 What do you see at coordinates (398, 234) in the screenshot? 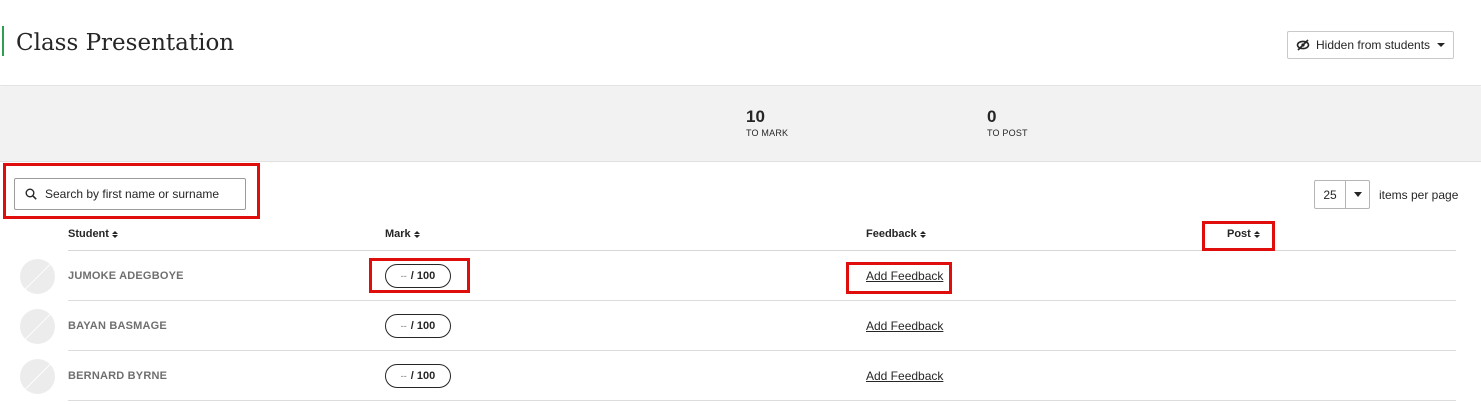
I see `column-header-label: Mark` at bounding box center [398, 234].